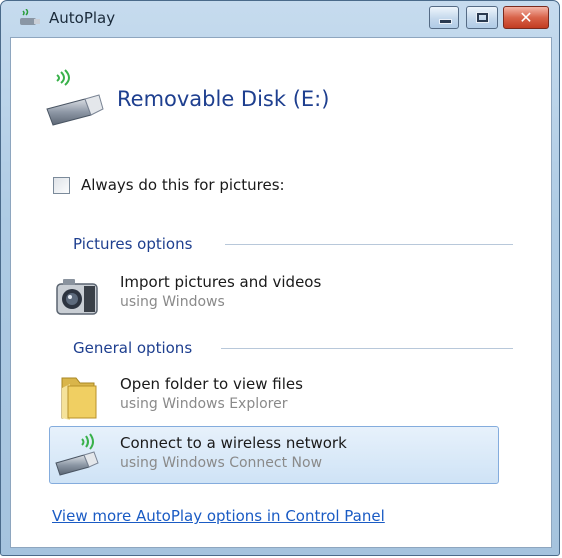 The width and height of the screenshot is (562, 558). I want to click on pictures-options-label: Pictures options, so click(133, 244).